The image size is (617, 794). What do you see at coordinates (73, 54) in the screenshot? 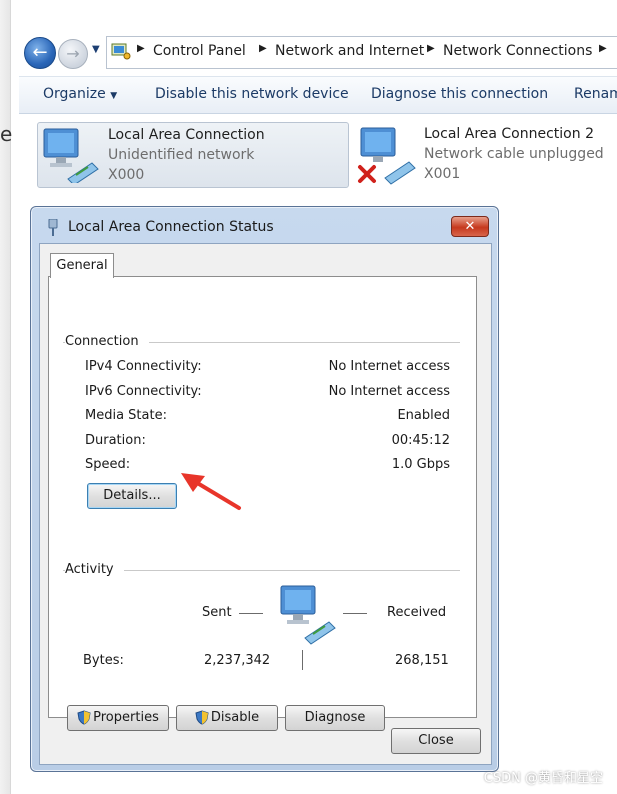
I see `forward-arrow-icon: →` at bounding box center [73, 54].